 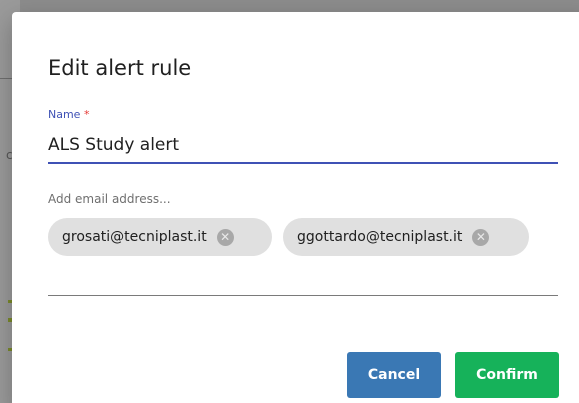 I want to click on cancel-button: Cancel, so click(x=394, y=375).